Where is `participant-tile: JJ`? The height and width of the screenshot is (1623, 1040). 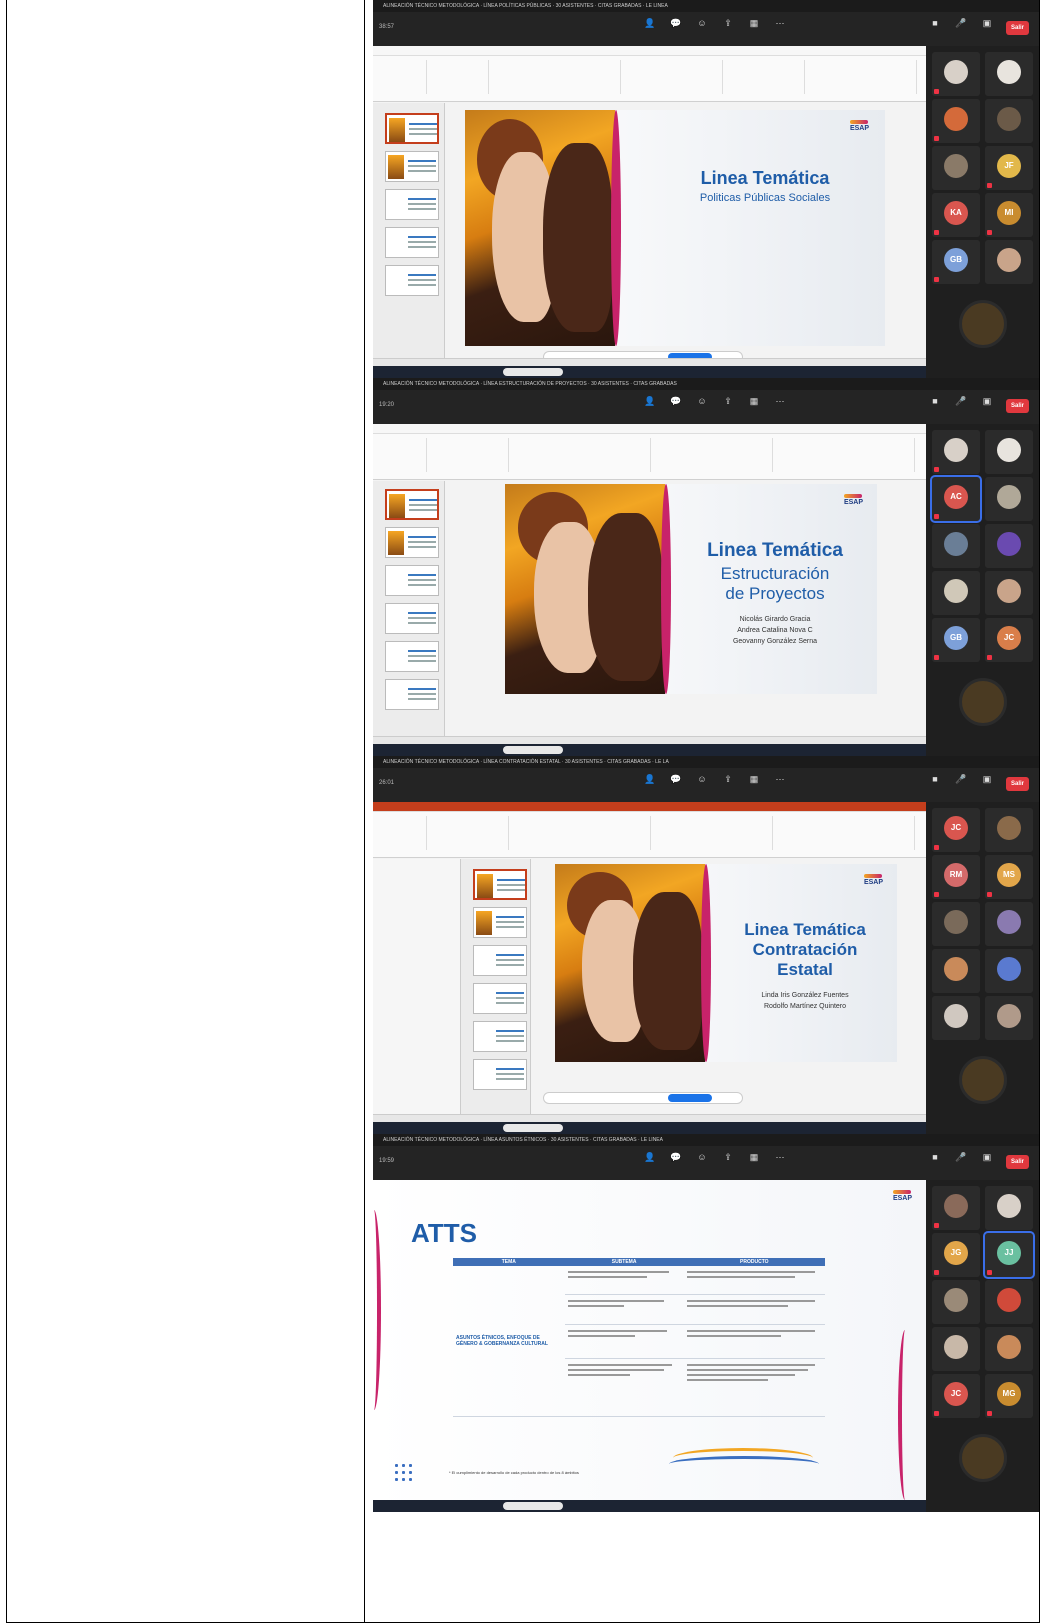
participant-tile: JJ is located at coordinates (1009, 1255).